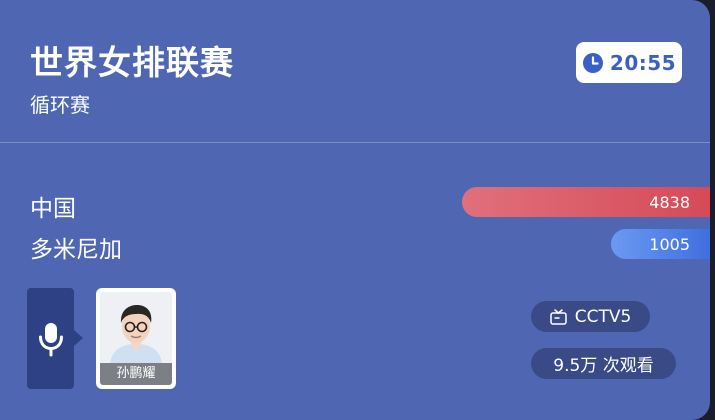 This screenshot has height=420, width=715. What do you see at coordinates (558, 316) in the screenshot?
I see `tv-icon` at bounding box center [558, 316].